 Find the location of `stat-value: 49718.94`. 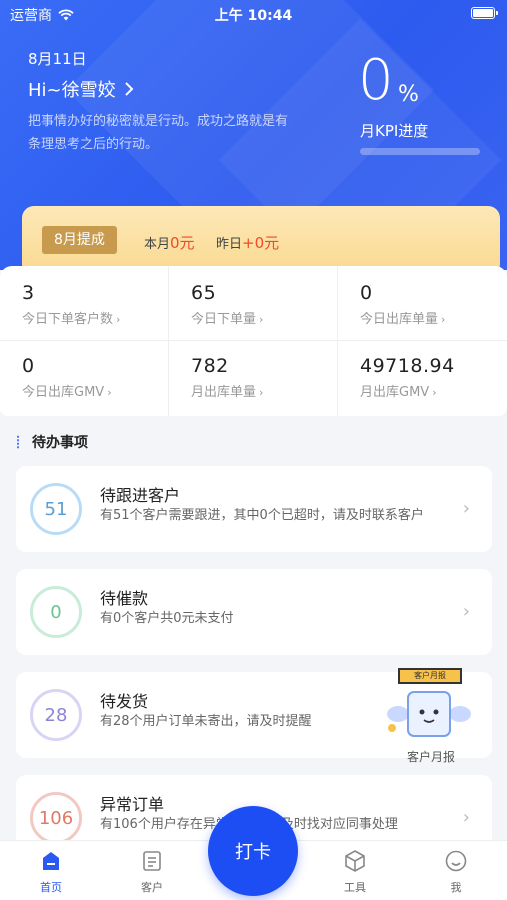

stat-value: 49718.94 is located at coordinates (407, 366).